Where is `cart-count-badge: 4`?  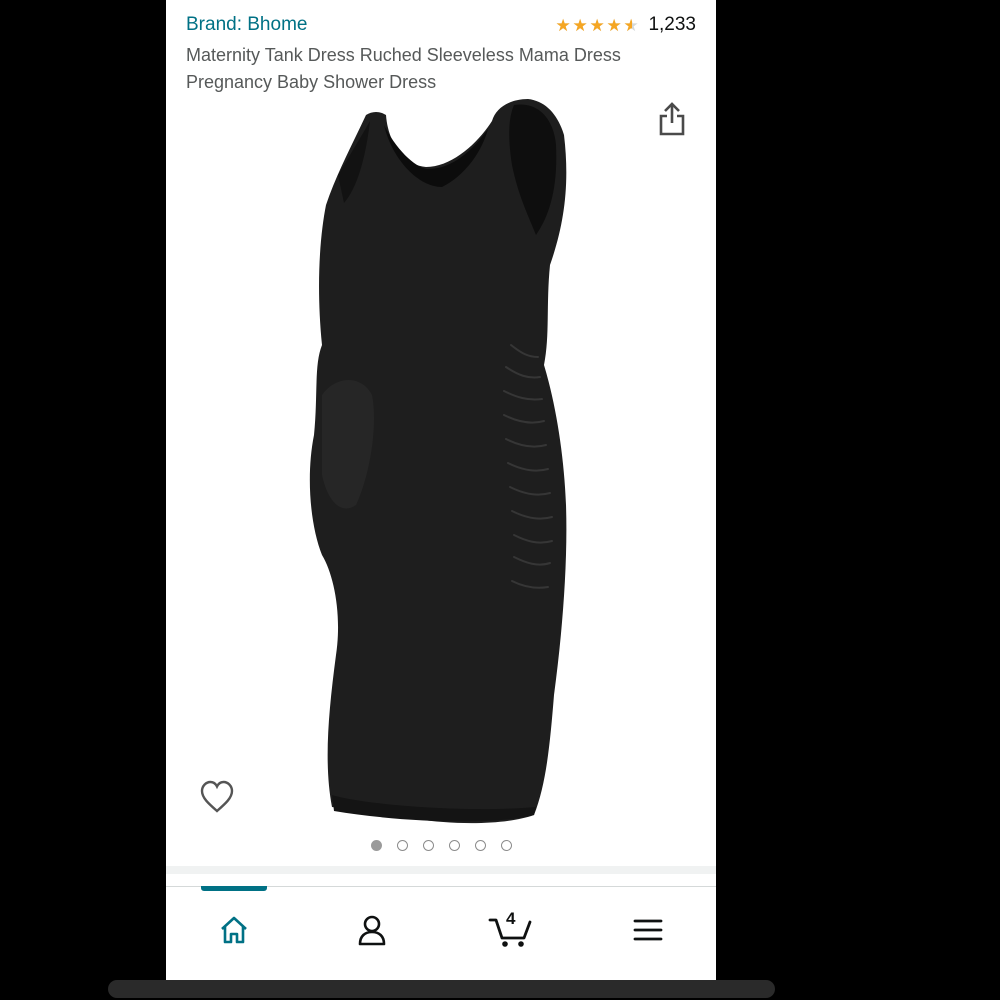
cart-count-badge: 4 is located at coordinates (511, 918).